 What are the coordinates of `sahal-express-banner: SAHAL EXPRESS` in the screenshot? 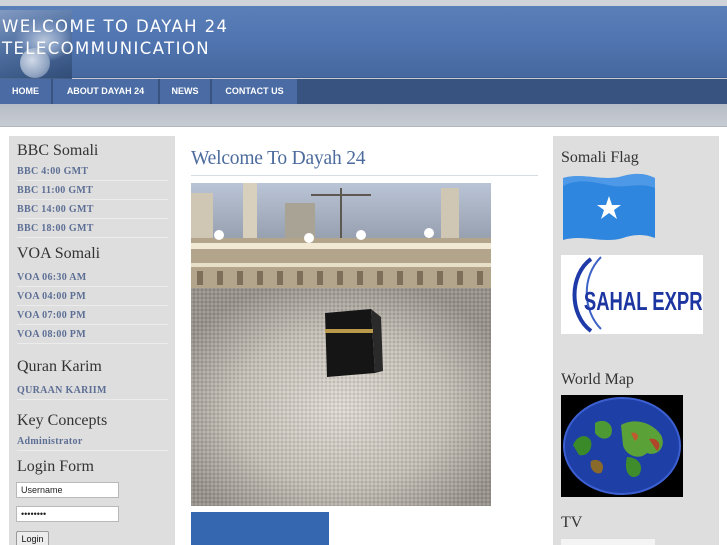 It's located at (632, 294).